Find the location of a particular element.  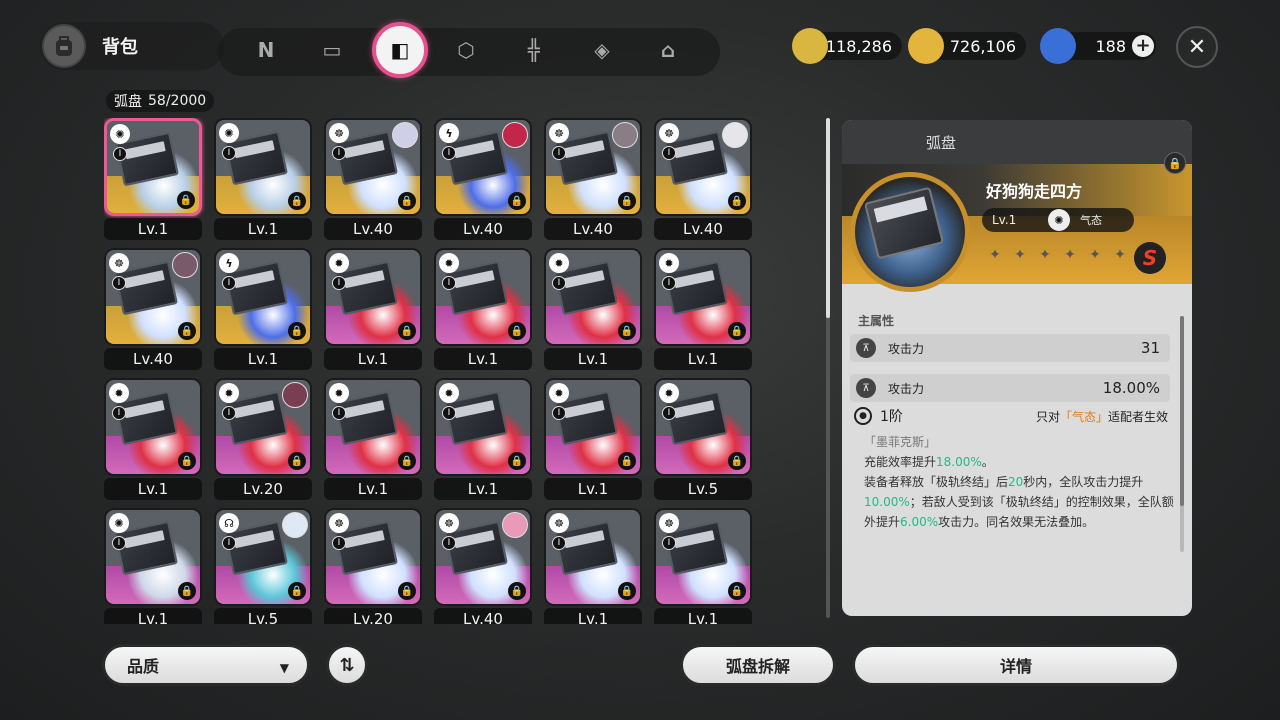

sort-order-button: ⇅ is located at coordinates (347, 665).